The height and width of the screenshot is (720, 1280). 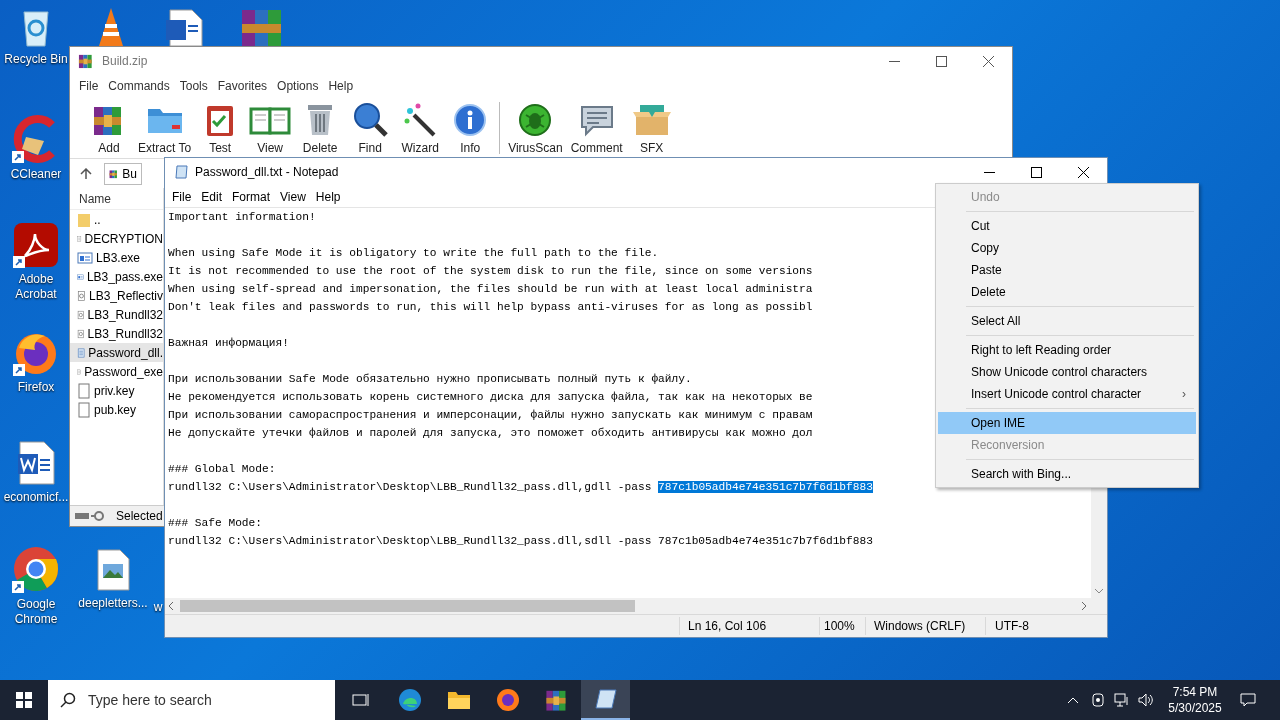 I want to click on menu-item: Cut, so click(x=1067, y=226).